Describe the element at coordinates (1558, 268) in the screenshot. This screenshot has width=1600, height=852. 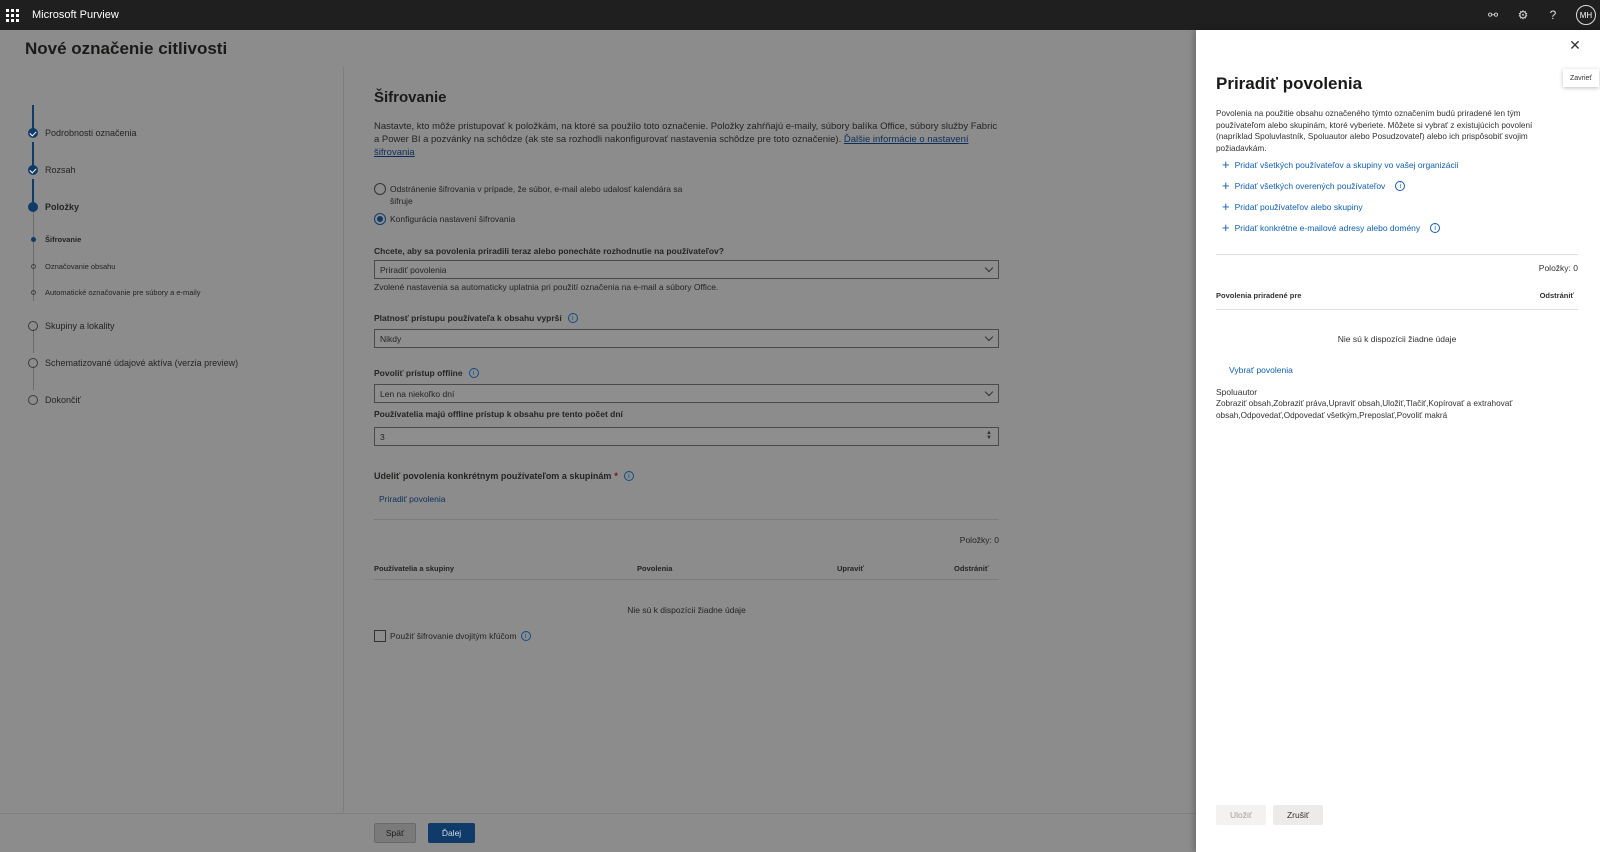
I see `panel-items-count: Položky: 0` at that location.